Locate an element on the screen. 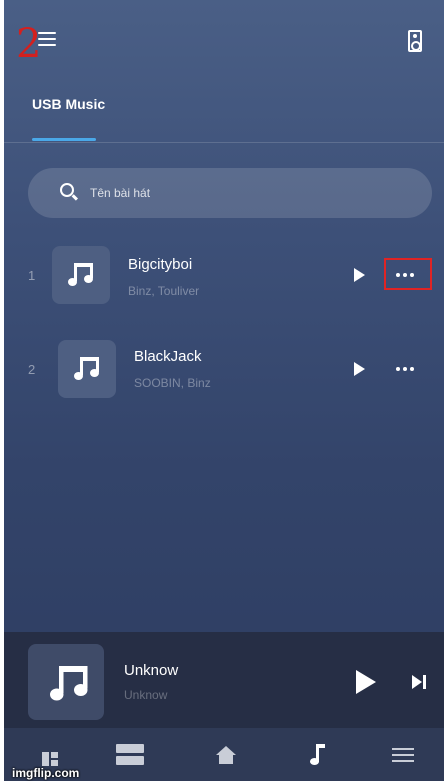 The height and width of the screenshot is (781, 448). mini-player: Unknow Unknow is located at coordinates (224, 680).